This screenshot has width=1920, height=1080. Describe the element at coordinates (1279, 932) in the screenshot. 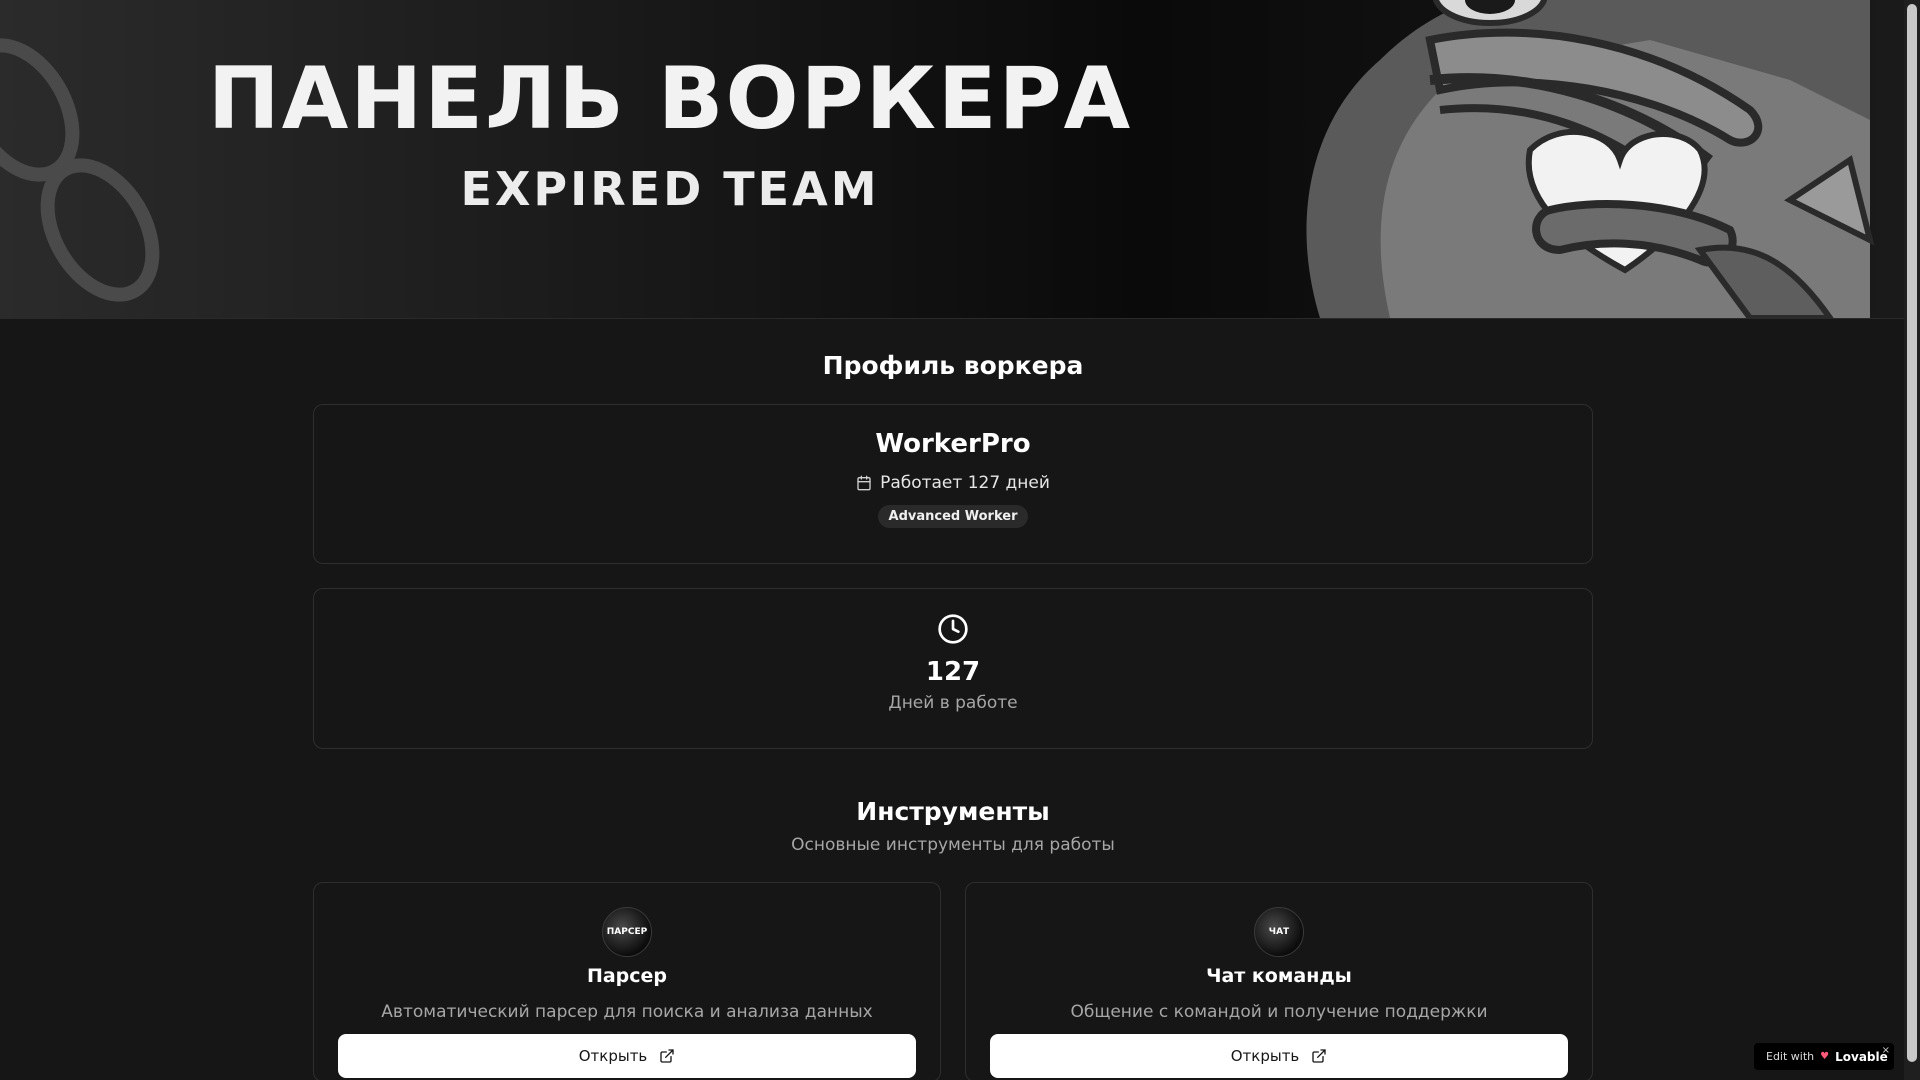

I see `chat-tool-icon: ЧАТ` at that location.